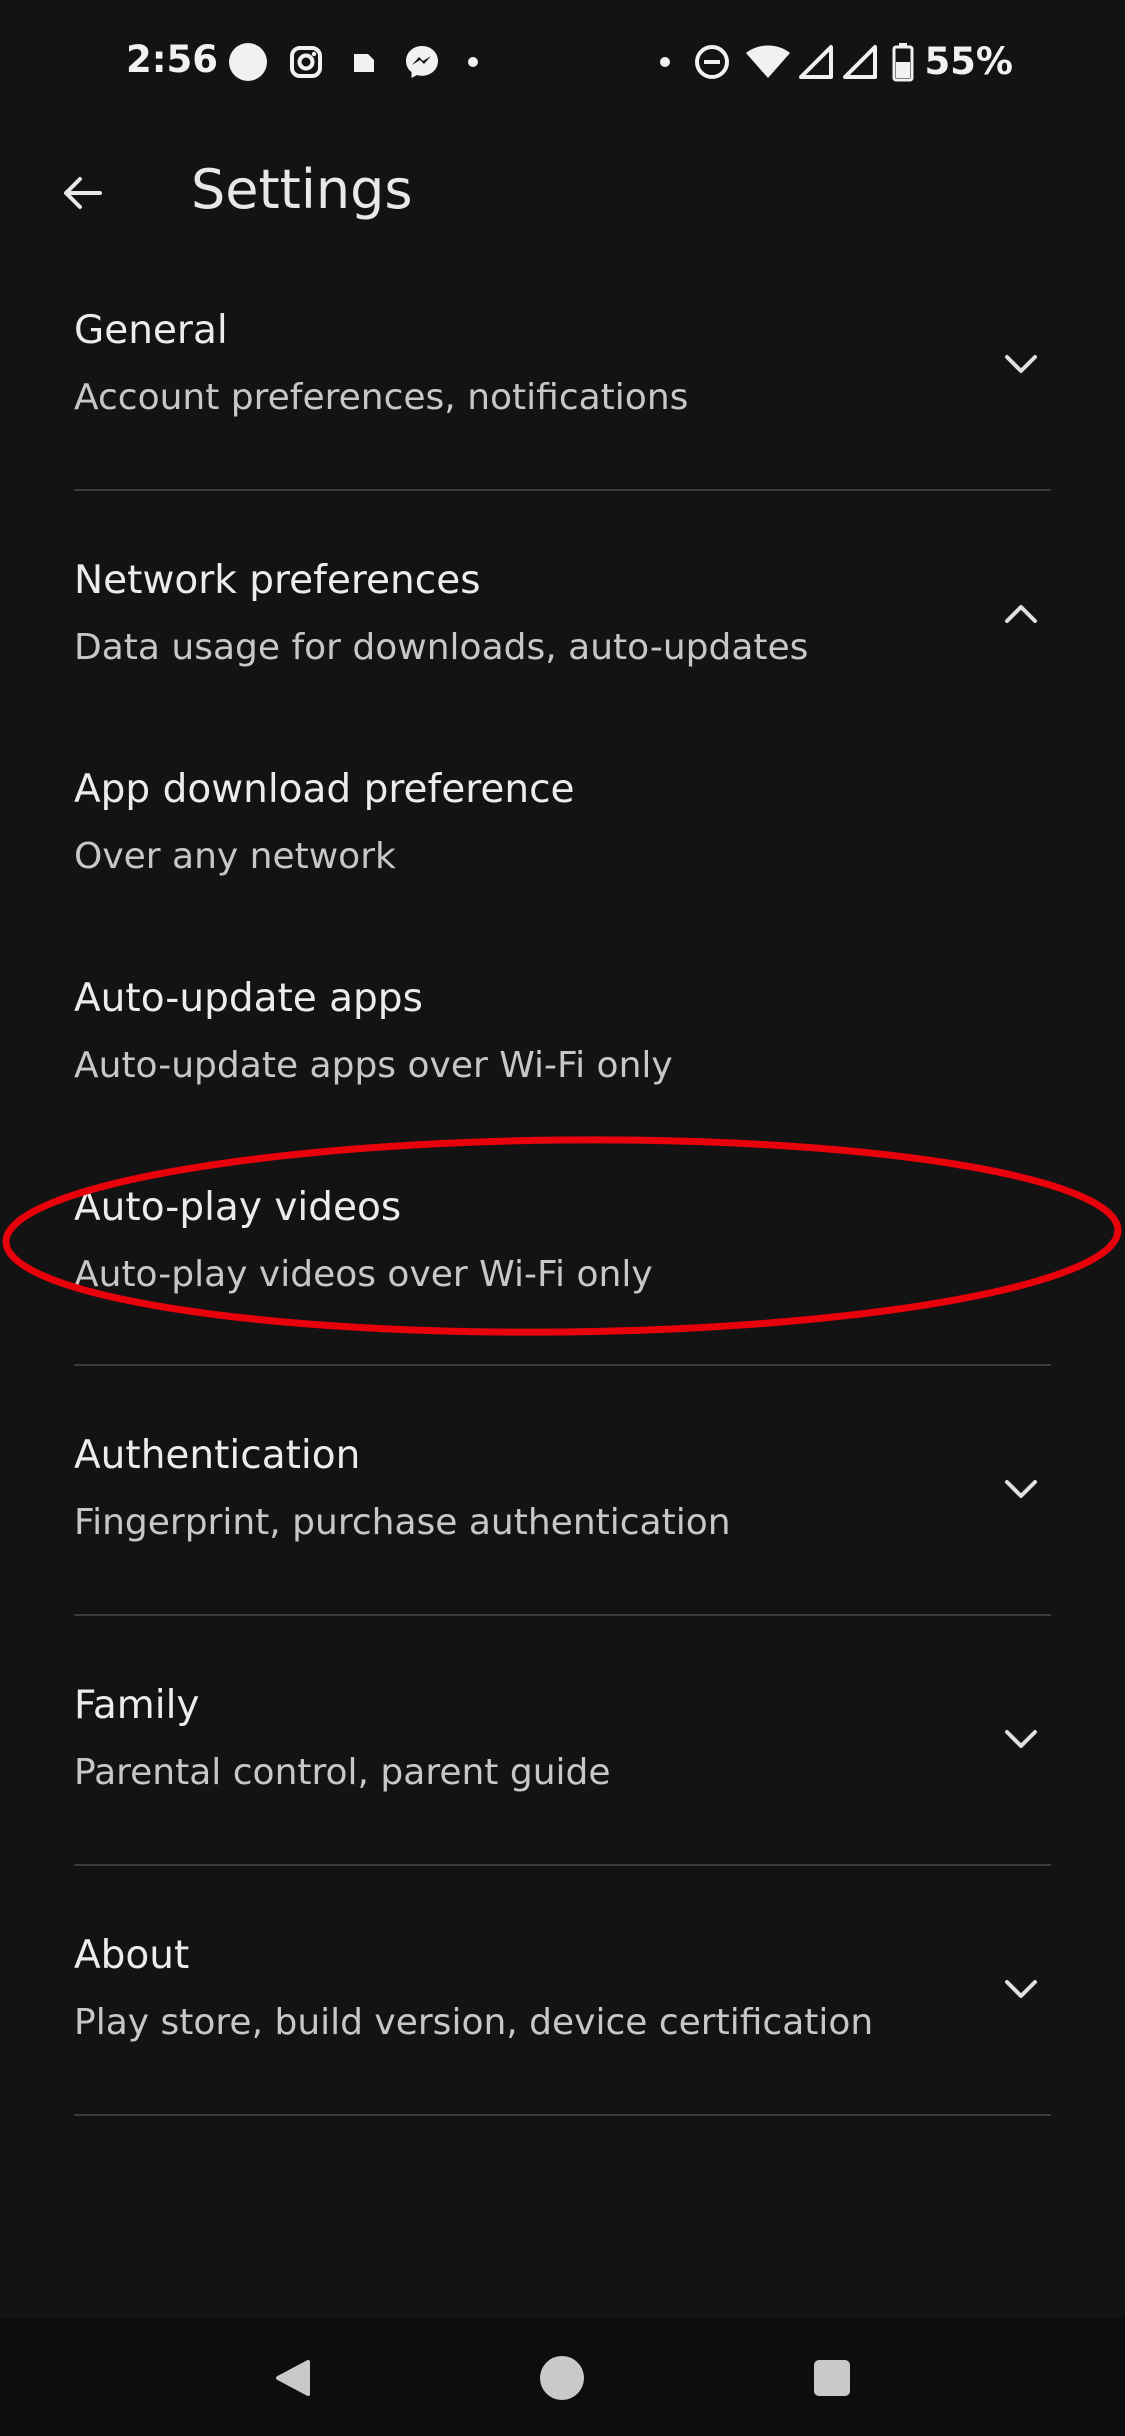 Image resolution: width=1125 pixels, height=2436 pixels. I want to click on setting-family: Family Parental control, parent guide, so click(562, 1770).